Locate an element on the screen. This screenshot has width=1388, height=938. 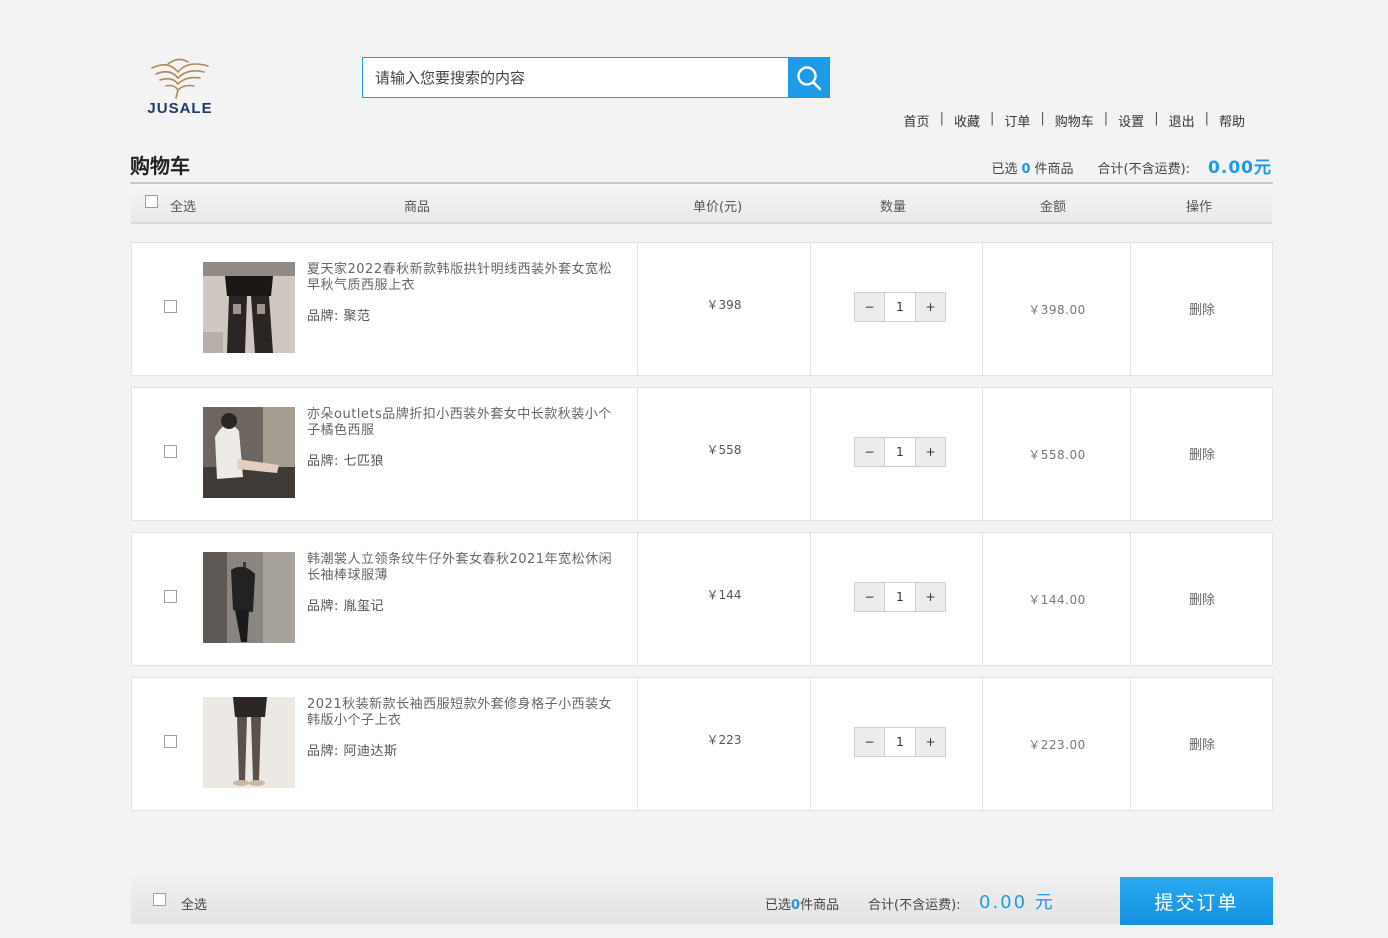
product-brand: 品牌: 七匹狼 is located at coordinates (345, 459).